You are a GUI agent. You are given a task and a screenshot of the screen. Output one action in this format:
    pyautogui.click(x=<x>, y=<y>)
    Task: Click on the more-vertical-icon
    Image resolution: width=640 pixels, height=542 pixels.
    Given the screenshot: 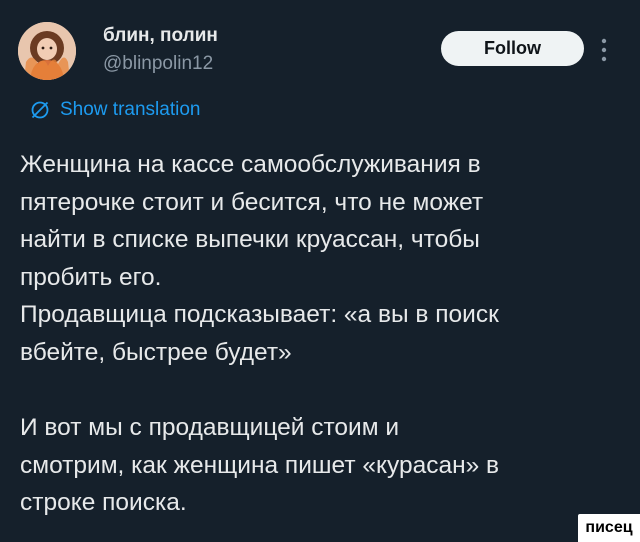 What is the action you would take?
    pyautogui.click(x=604, y=50)
    